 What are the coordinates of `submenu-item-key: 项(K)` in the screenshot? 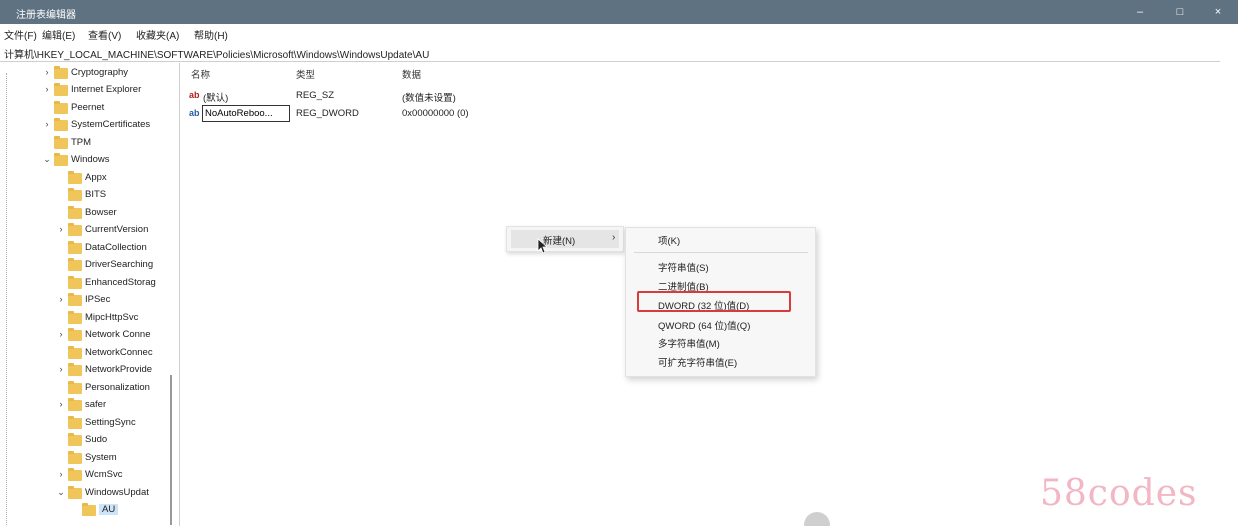 It's located at (720, 239).